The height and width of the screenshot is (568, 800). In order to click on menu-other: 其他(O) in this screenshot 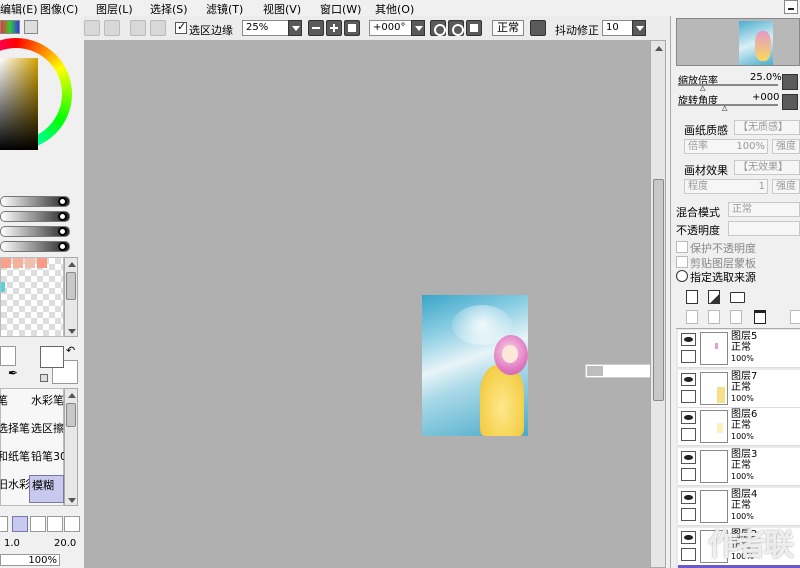, I will do `click(394, 9)`.